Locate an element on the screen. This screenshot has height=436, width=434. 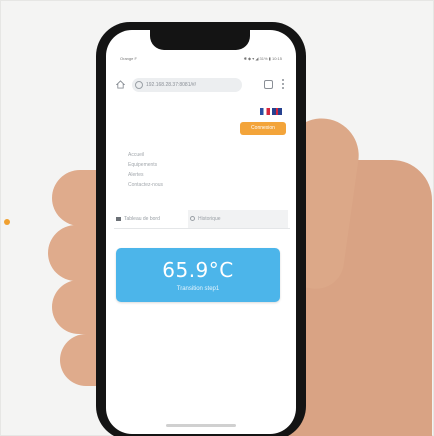
french-flag-icon is located at coordinates (265, 111).